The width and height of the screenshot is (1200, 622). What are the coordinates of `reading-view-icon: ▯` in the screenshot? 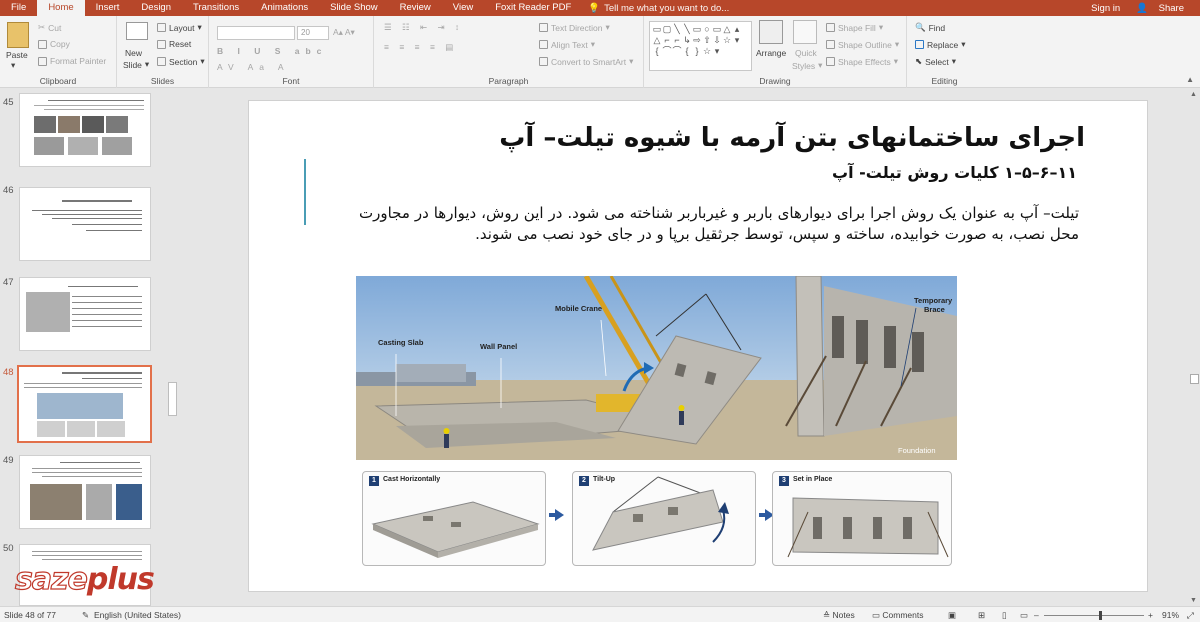 It's located at (1004, 615).